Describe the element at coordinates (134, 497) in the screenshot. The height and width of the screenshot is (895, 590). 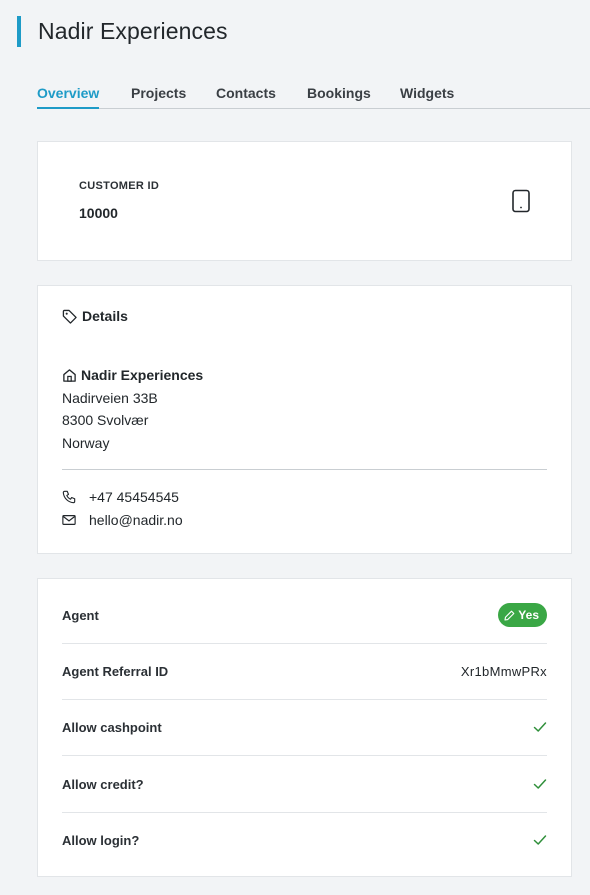
I see `phone-number: +47 45454545` at that location.